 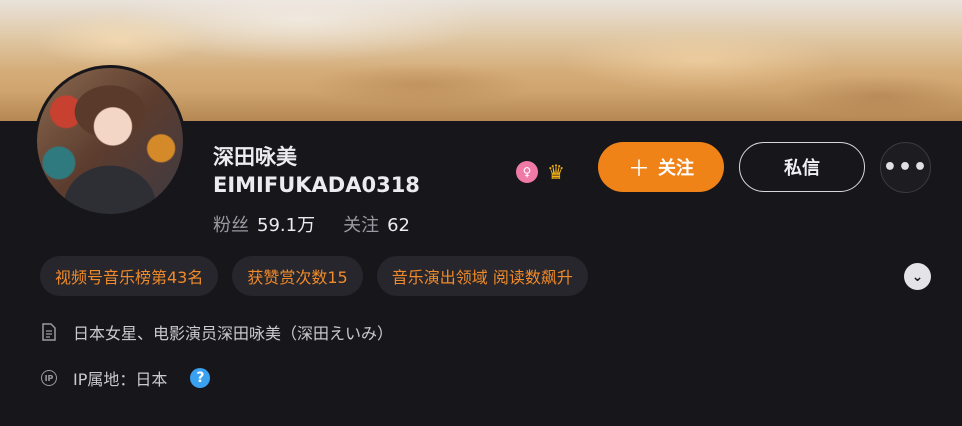 I want to click on follow-button: ＋ 关注, so click(x=661, y=167).